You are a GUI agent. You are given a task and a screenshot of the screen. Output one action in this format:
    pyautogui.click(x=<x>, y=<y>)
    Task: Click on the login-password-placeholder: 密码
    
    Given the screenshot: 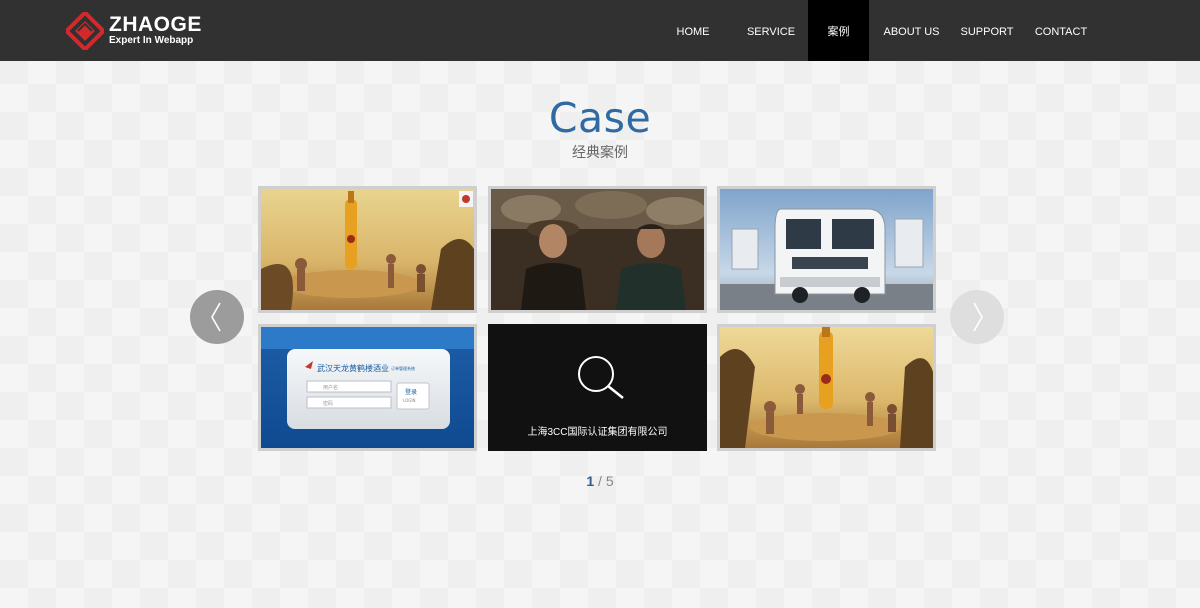 What is the action you would take?
    pyautogui.click(x=328, y=403)
    